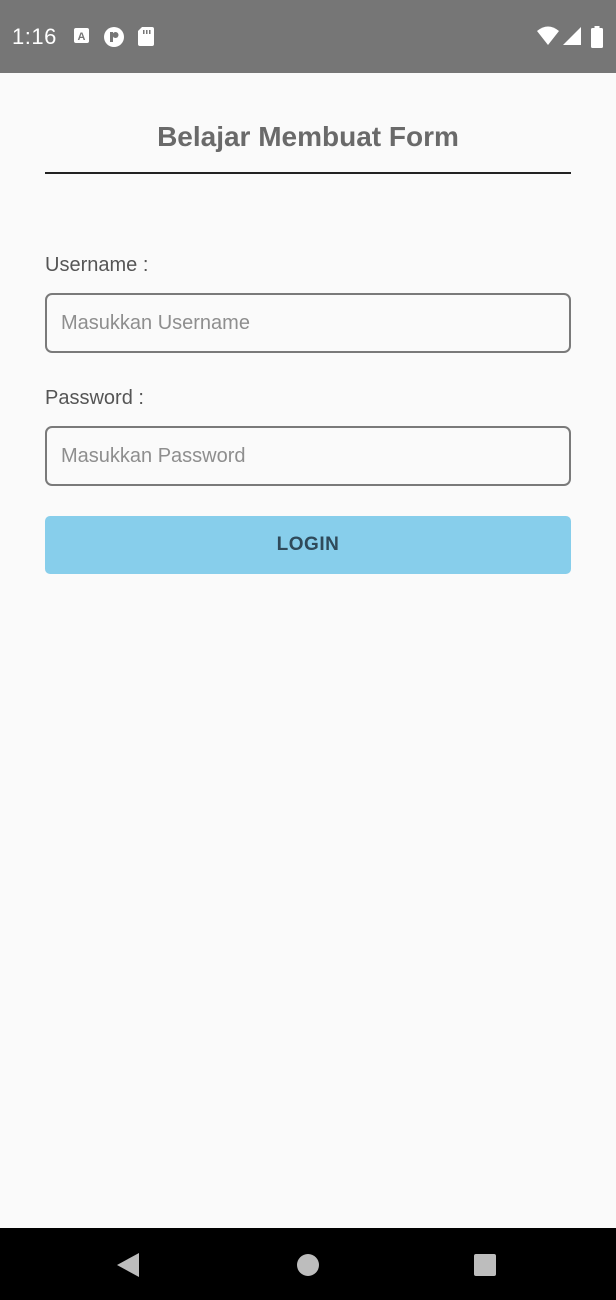 The image size is (616, 1300). What do you see at coordinates (147, 36) in the screenshot?
I see `sd-card-icon` at bounding box center [147, 36].